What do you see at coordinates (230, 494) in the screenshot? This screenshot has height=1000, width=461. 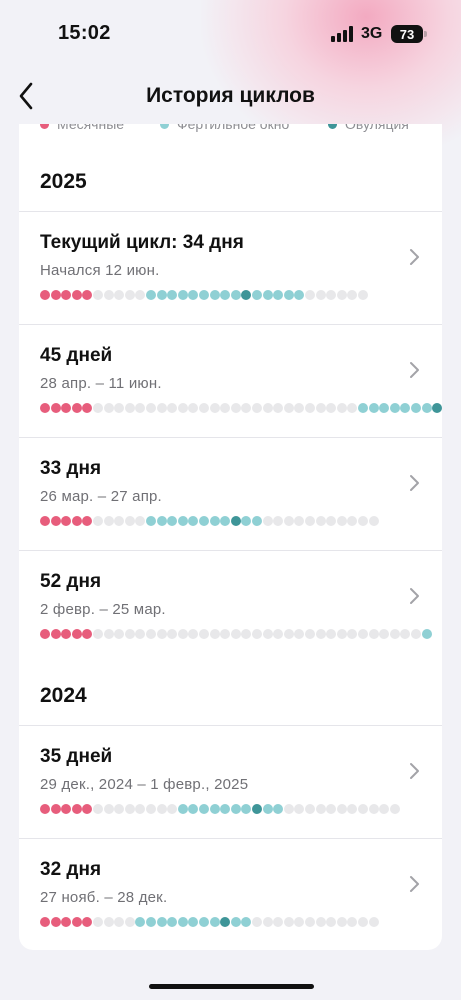 I see `cycle-row: 33 дня 26 мар. – 27 апр.` at bounding box center [230, 494].